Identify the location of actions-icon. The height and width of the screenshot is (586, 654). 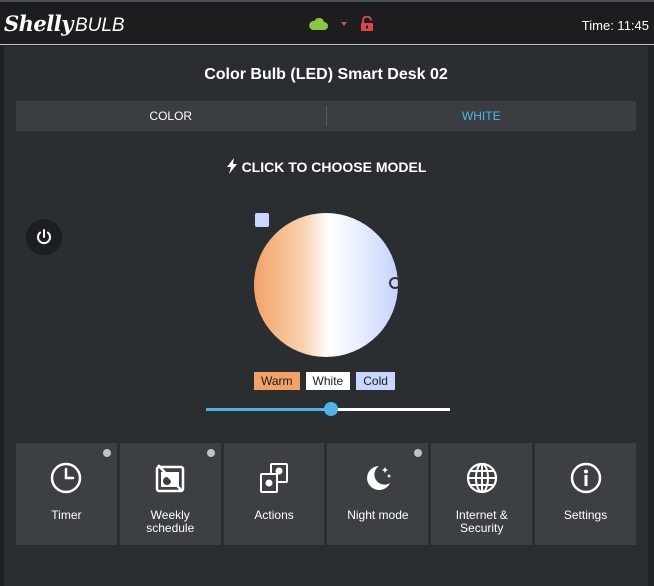
(274, 478).